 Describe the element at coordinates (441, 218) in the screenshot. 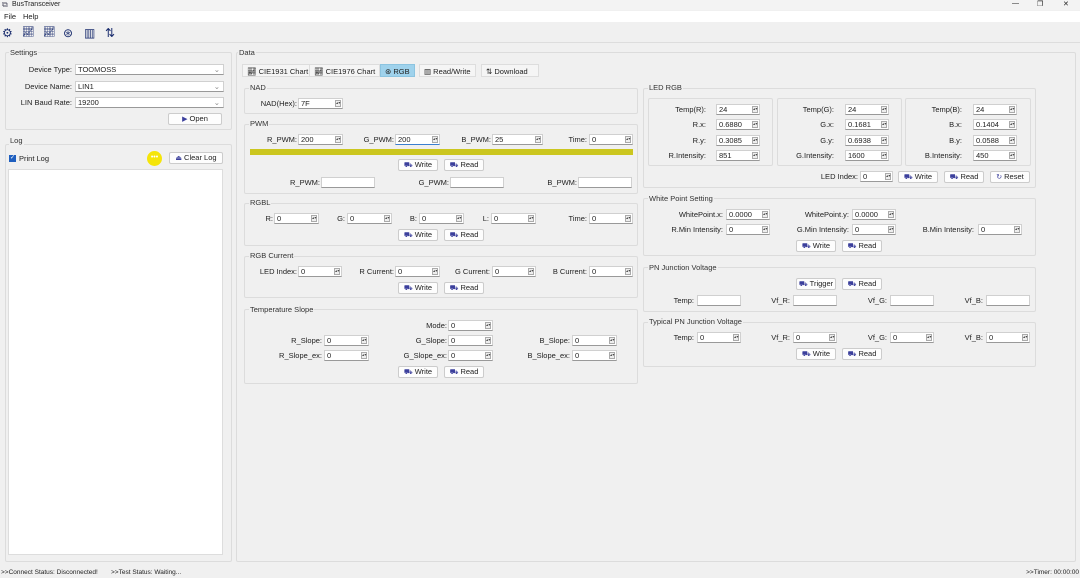

I see `rgbl-b-spinbox: 0 ▴▾` at that location.